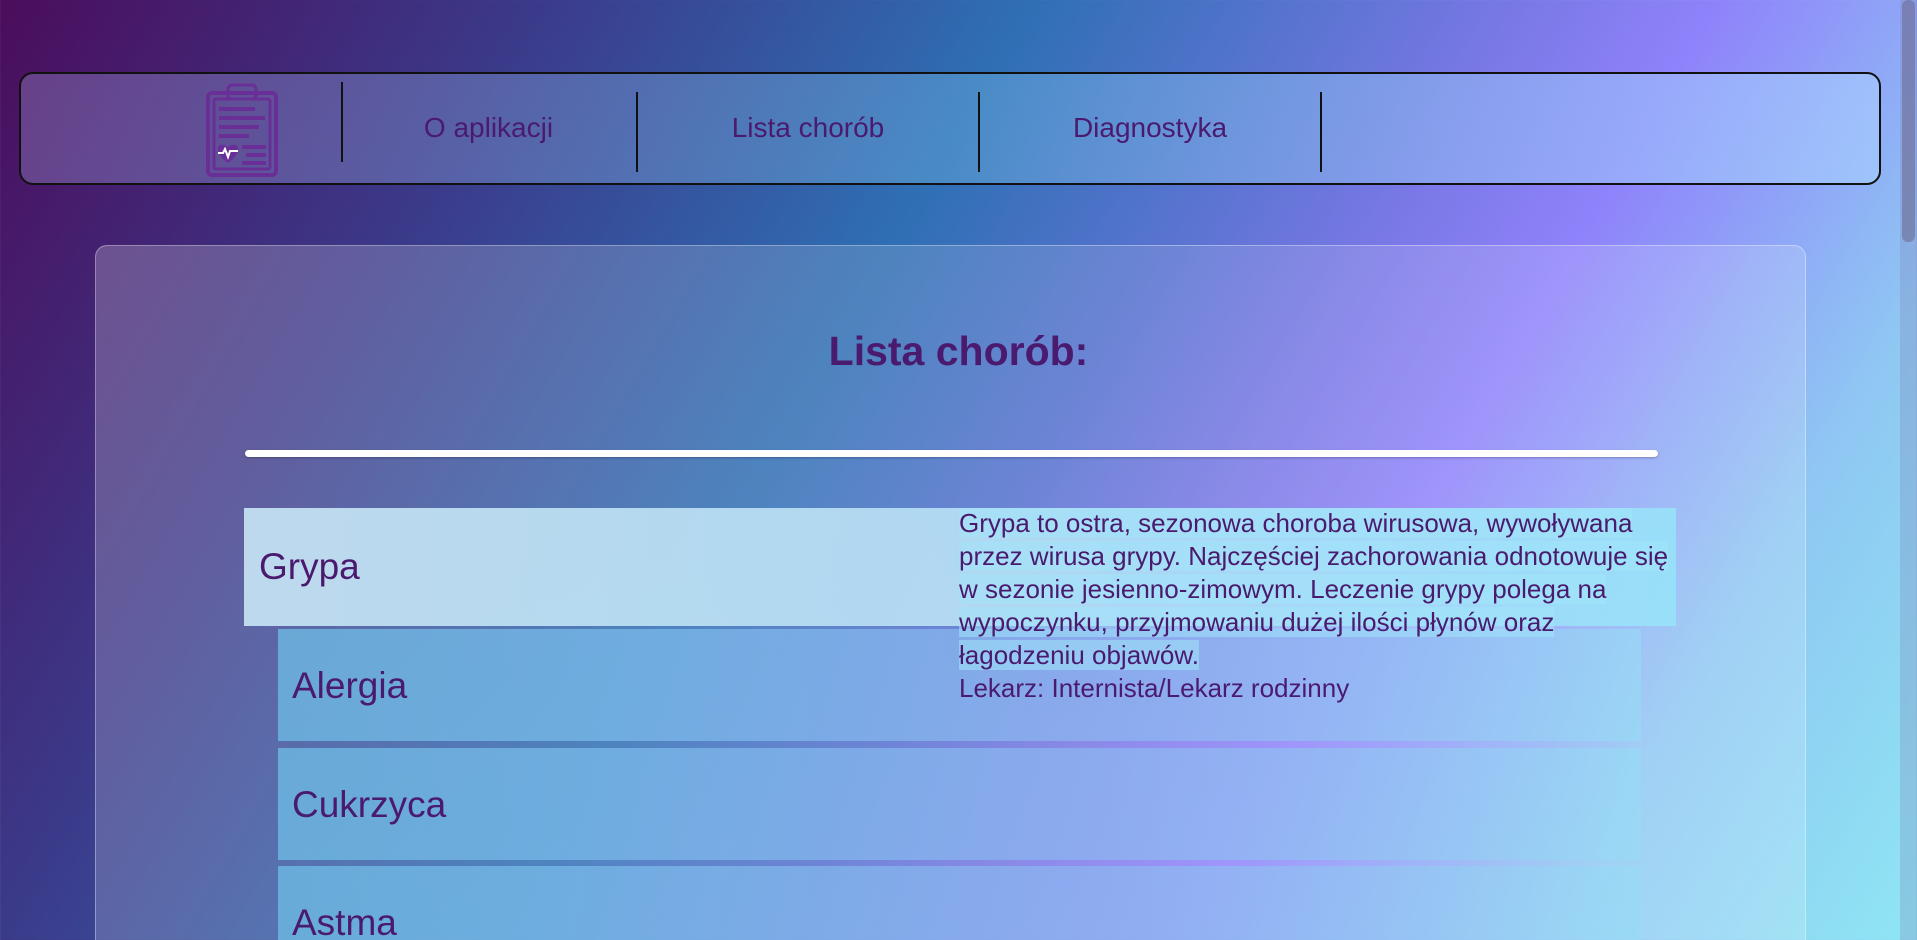  I want to click on disease-doctor: Lekarz: Internista/Lekarz rodzinny, so click(1154, 688).